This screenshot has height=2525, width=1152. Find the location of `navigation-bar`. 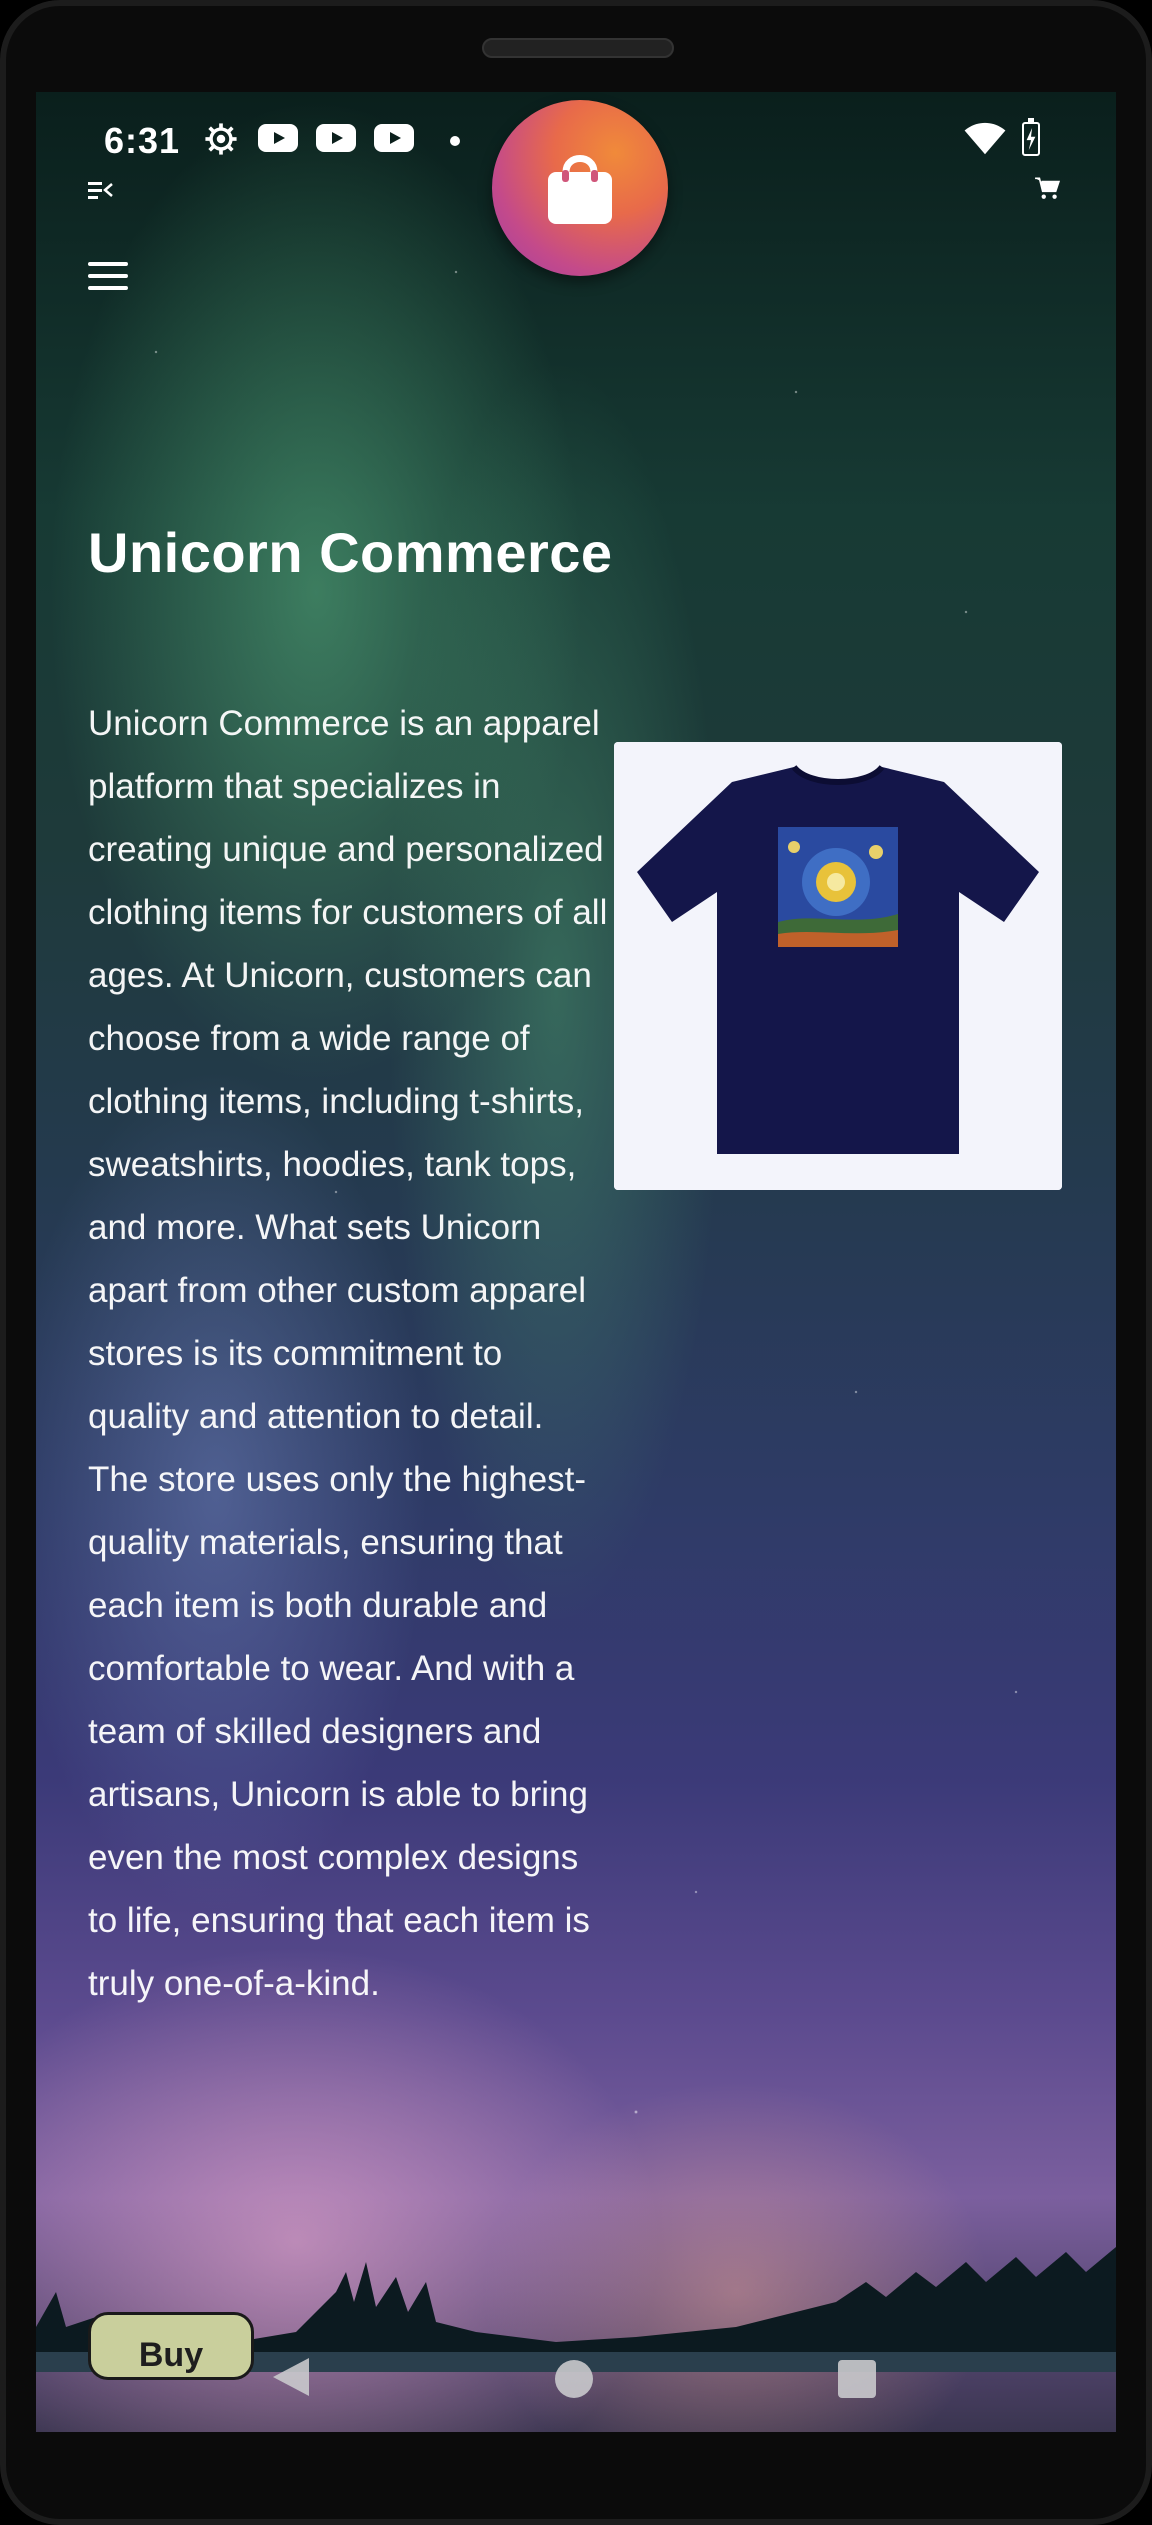

navigation-bar is located at coordinates (576, 2377).